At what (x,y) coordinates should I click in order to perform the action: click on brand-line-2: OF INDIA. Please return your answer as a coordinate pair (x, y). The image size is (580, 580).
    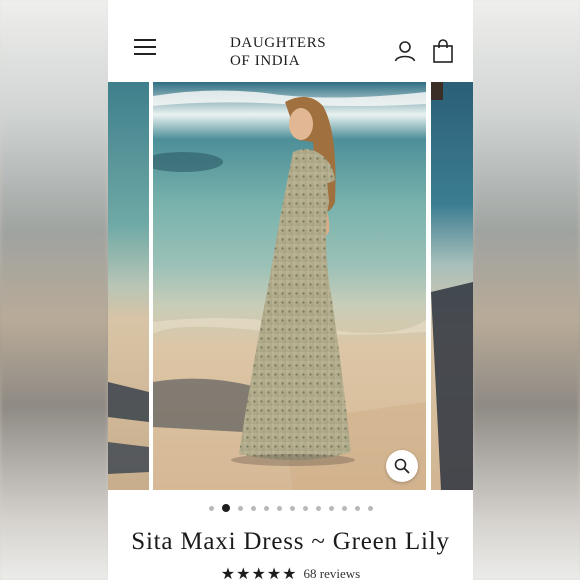
    Looking at the image, I should click on (265, 61).